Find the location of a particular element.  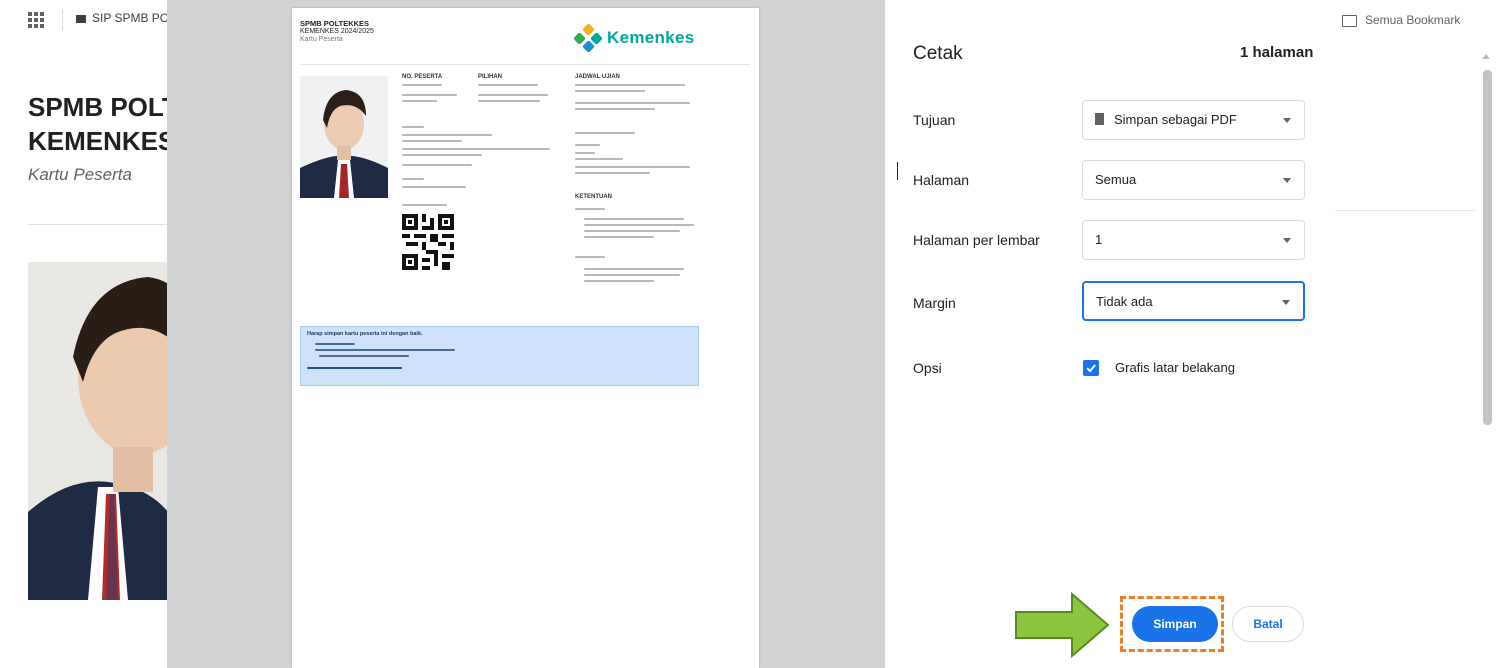

page-subtitle: Kartu Peserta is located at coordinates (80, 174).